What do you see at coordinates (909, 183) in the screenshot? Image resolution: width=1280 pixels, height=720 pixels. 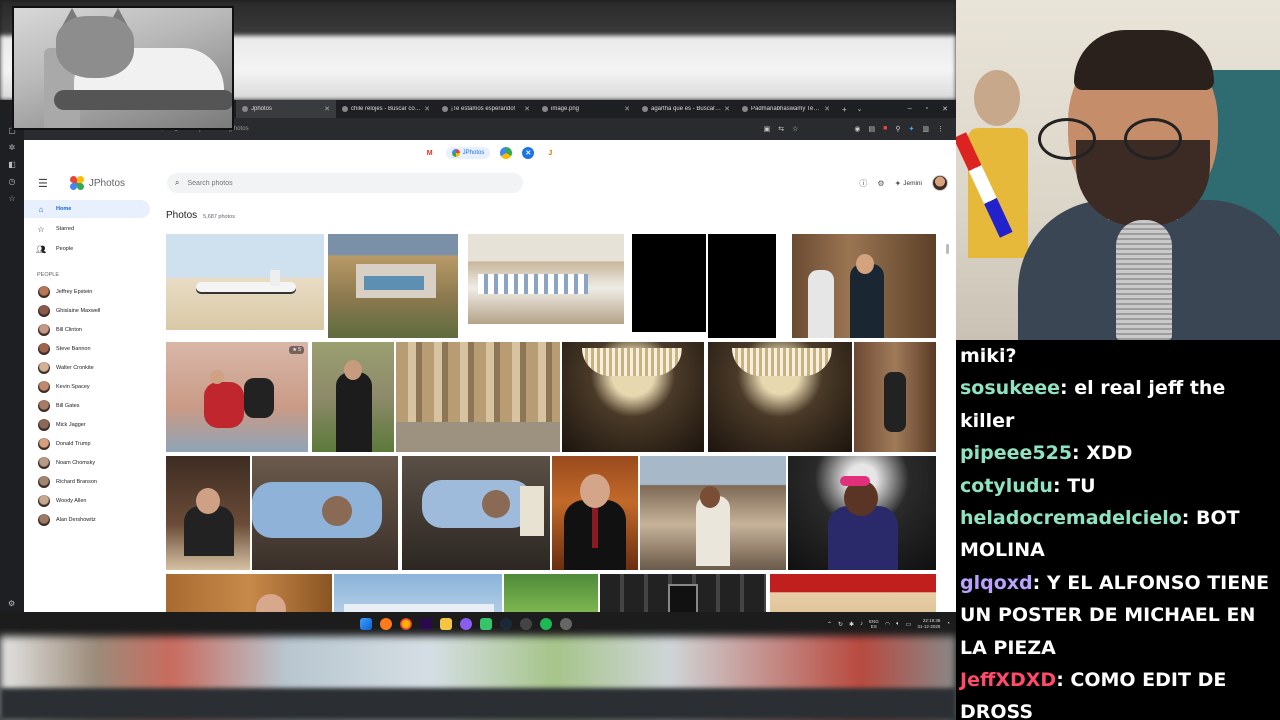 I see `jemini-button: ✦ Jemini` at bounding box center [909, 183].